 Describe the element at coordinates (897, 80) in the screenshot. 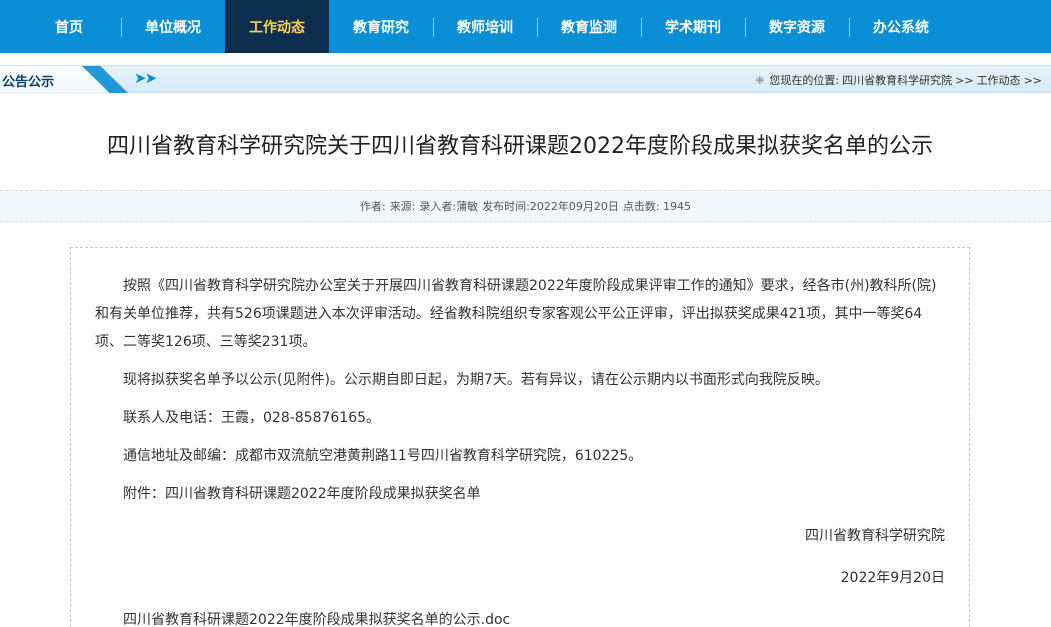

I see `breadcrumb-link-home: 四川省教育科学研究院` at that location.